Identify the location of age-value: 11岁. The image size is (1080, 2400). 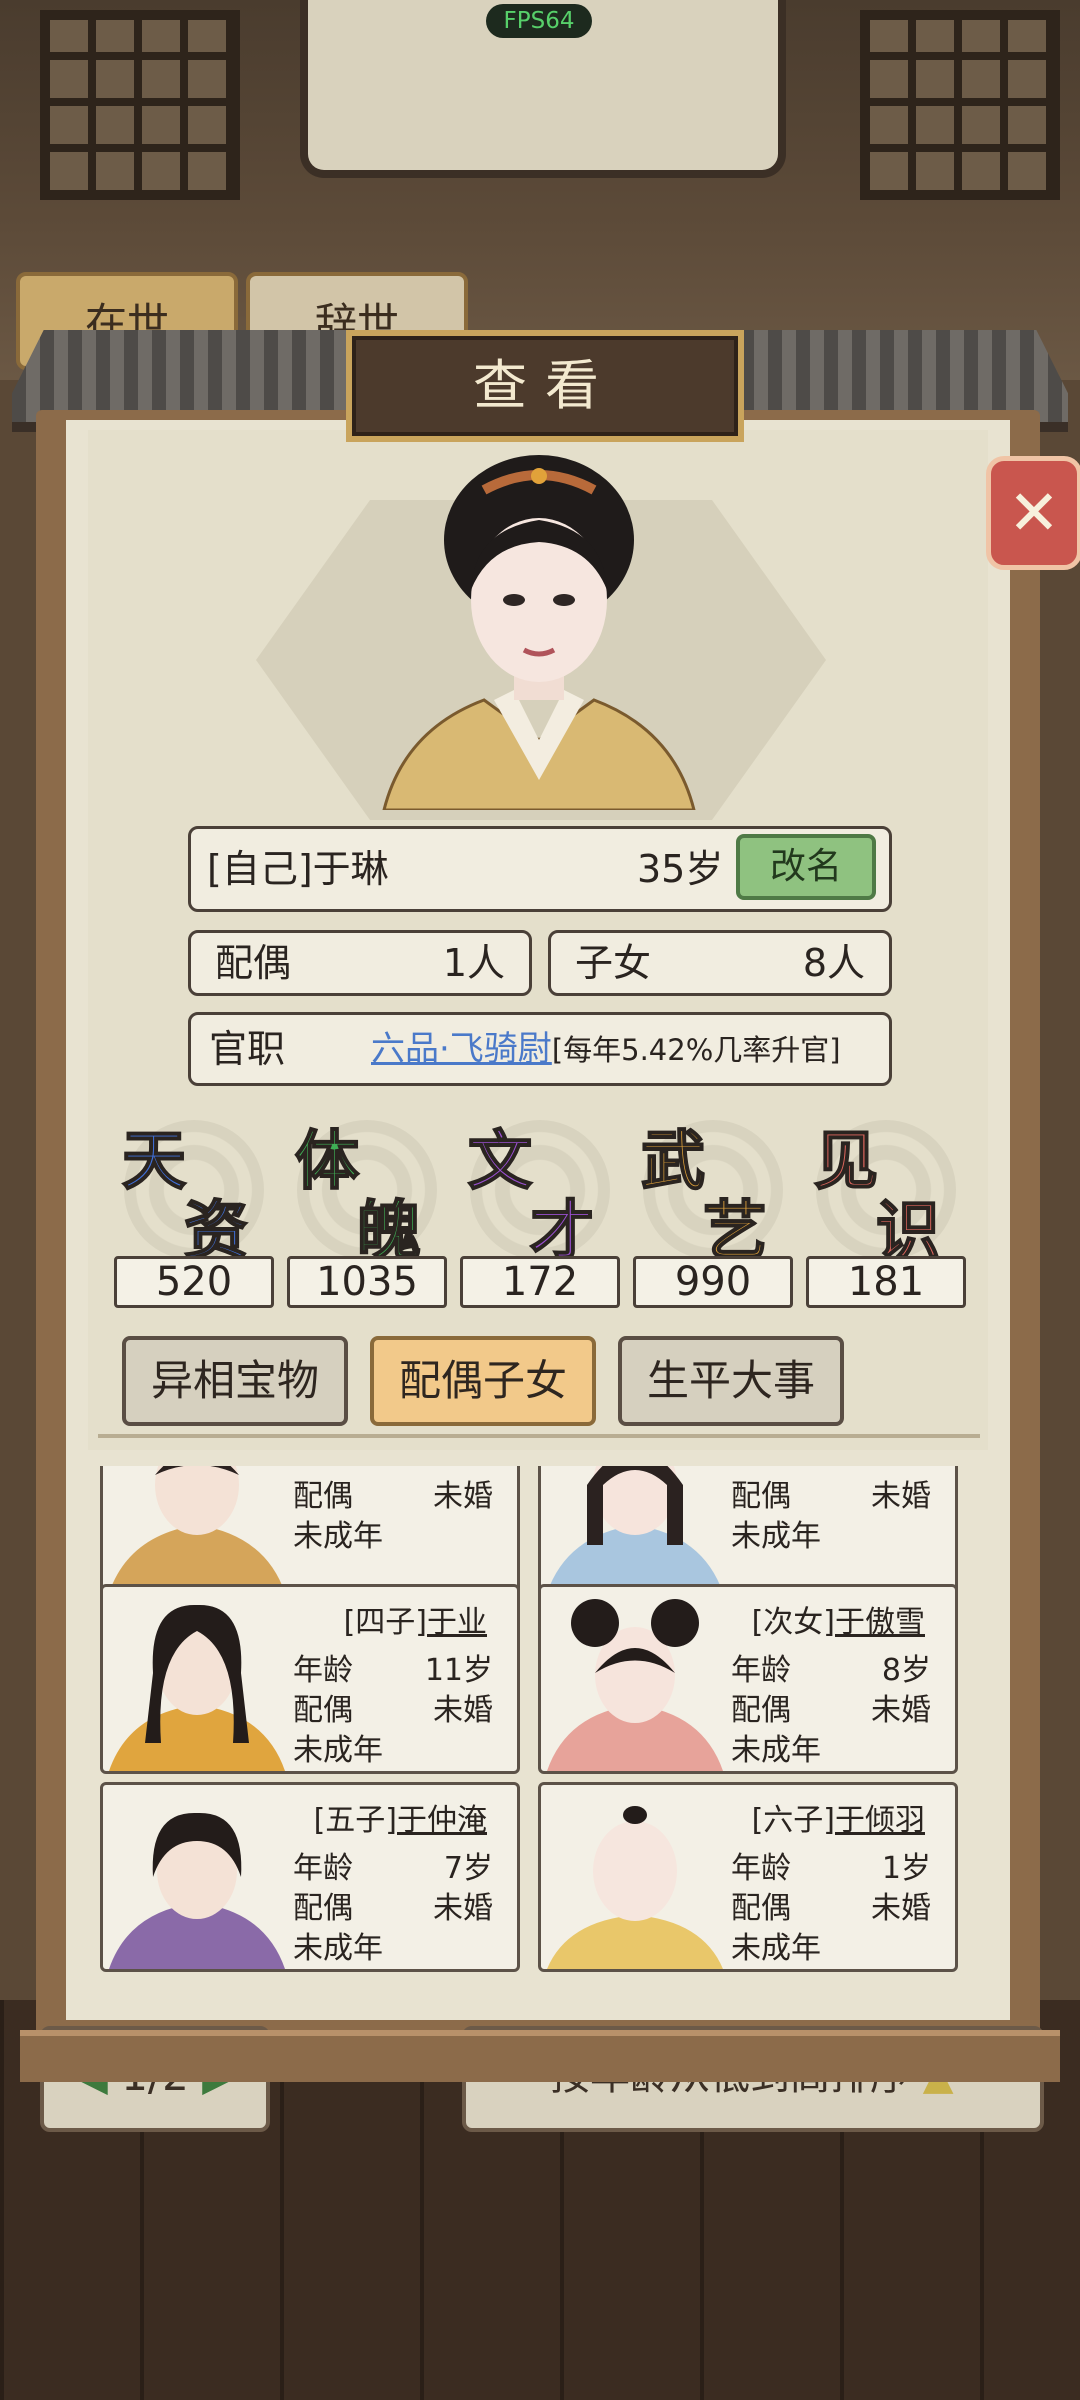
(458, 1670).